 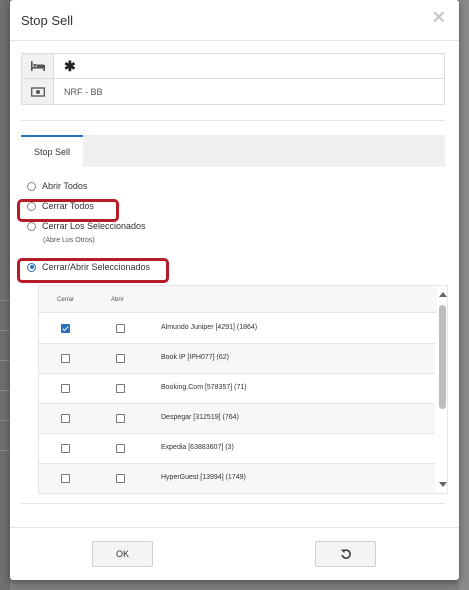 What do you see at coordinates (70, 65) in the screenshot?
I see `hotel-value: ✱` at bounding box center [70, 65].